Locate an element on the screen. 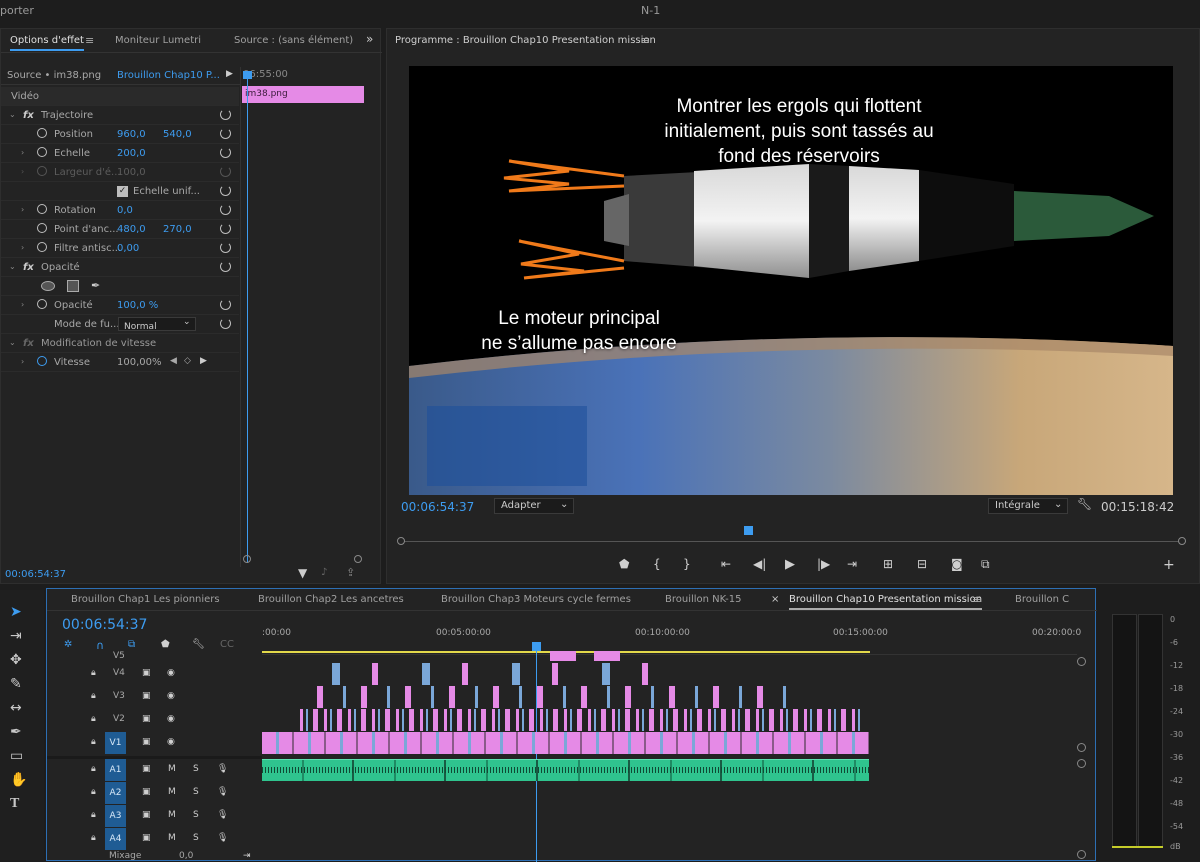 This screenshot has height=862, width=1200. param-value: 0,00 is located at coordinates (128, 248).